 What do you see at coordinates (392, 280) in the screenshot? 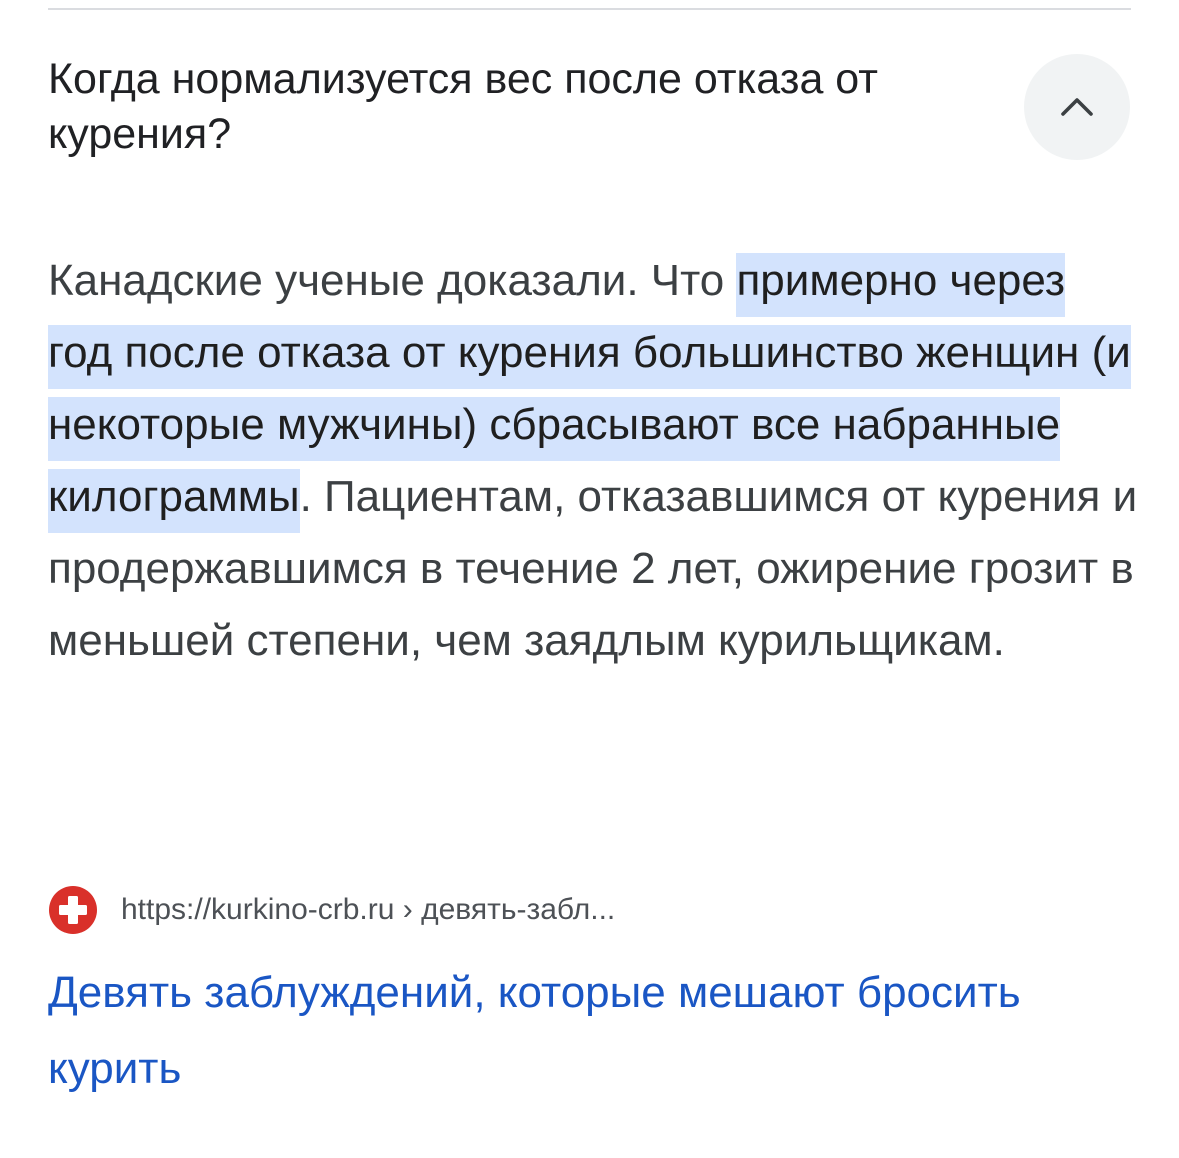
I see `answer-lead: Канадские ученые доказали. Что` at bounding box center [392, 280].